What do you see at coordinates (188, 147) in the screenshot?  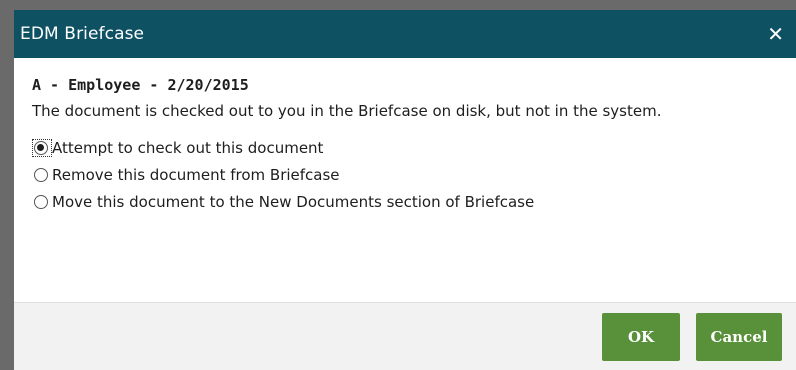 I see `option-label: Attempt to check out this document` at bounding box center [188, 147].